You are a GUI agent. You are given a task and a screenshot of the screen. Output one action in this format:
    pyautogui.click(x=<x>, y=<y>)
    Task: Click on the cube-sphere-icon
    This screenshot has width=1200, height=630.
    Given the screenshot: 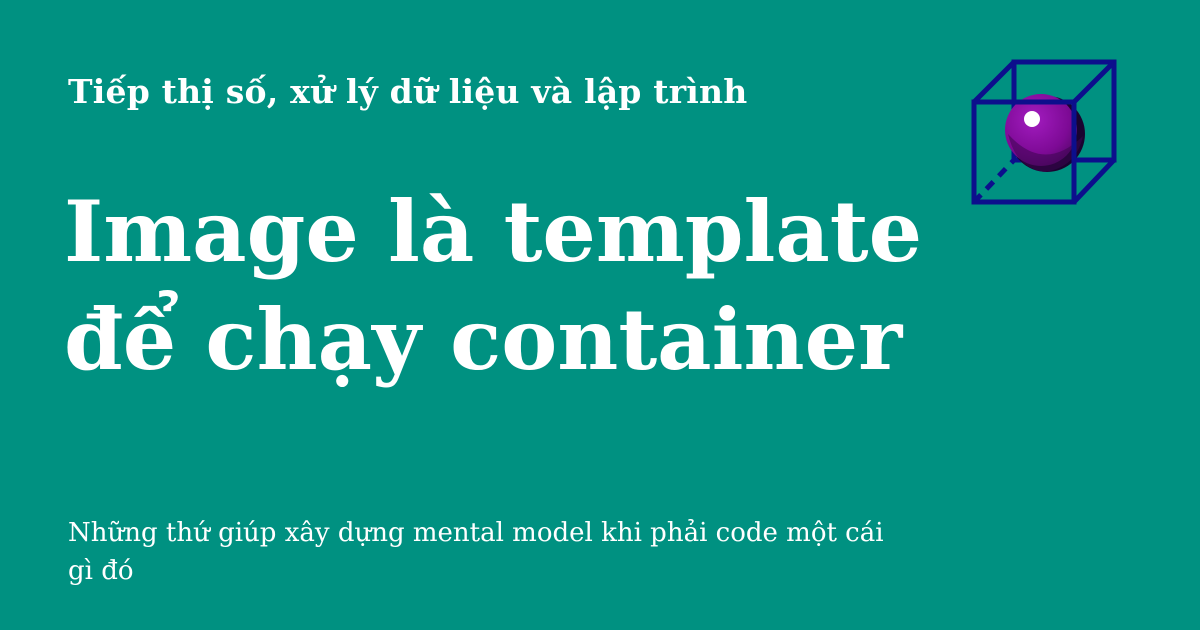 What is the action you would take?
    pyautogui.click(x=1046, y=132)
    